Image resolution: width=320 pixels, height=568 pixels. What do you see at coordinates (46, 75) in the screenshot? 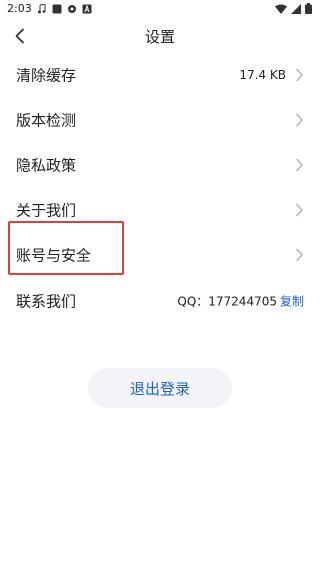
I see `settings-item-label: 清除缓存` at bounding box center [46, 75].